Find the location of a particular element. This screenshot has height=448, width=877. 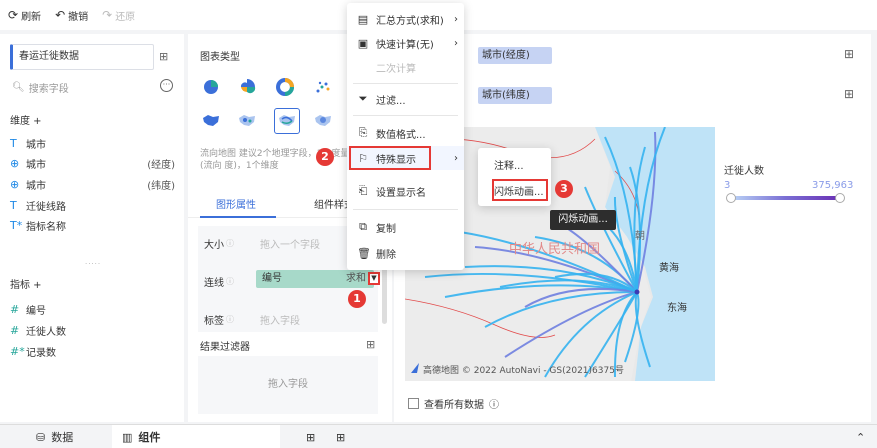

dimension-field-city: T 城市 is located at coordinates (92, 143).